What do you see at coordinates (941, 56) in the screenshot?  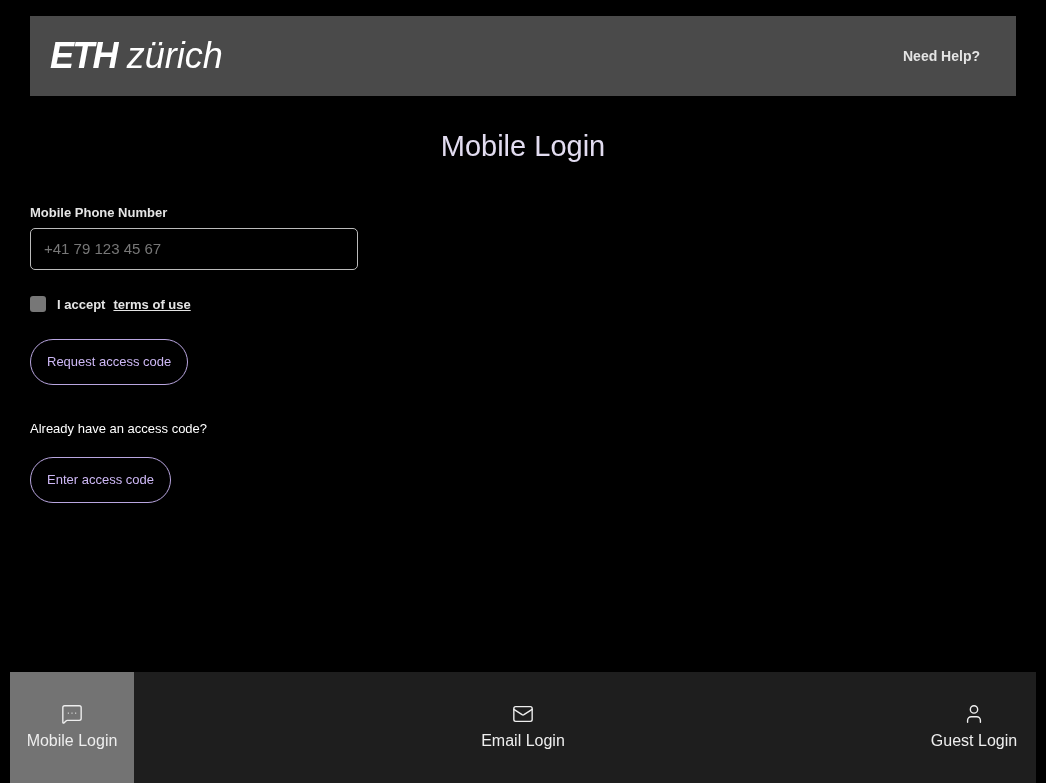 I see `need-help-link: Need Help?` at bounding box center [941, 56].